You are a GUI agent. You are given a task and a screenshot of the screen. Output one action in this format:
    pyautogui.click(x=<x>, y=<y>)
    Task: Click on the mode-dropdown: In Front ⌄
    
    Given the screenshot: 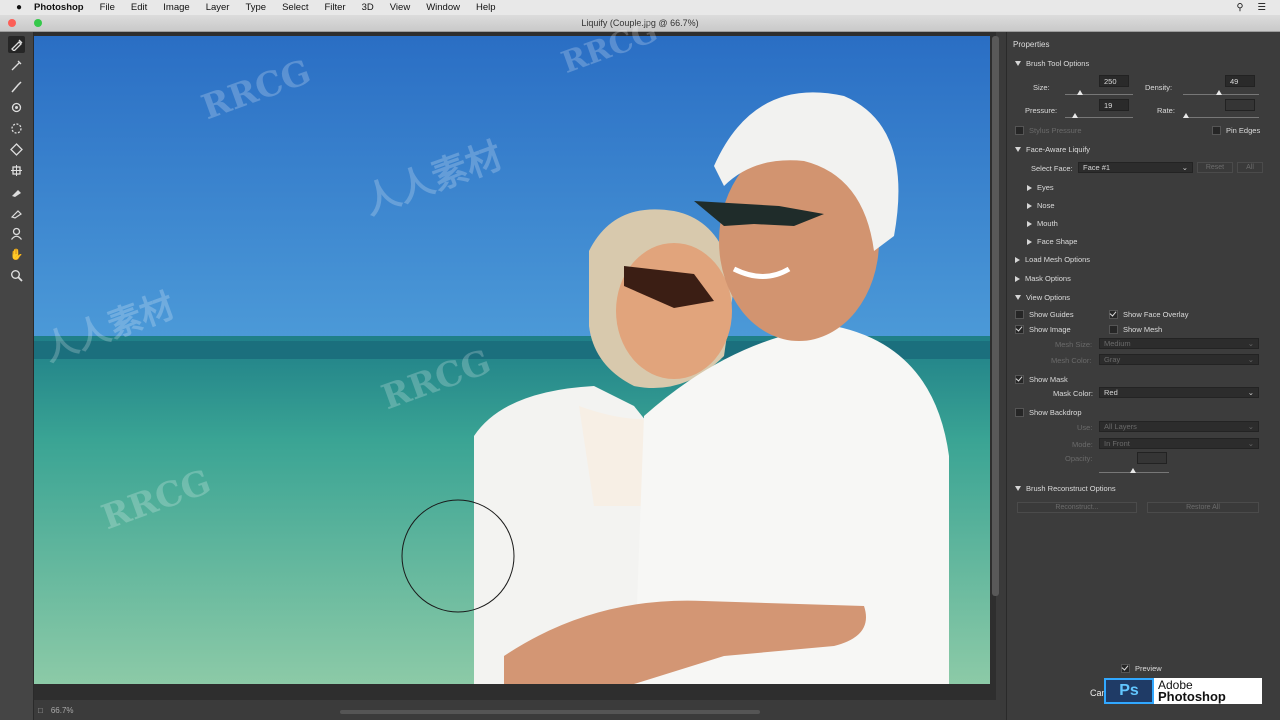 What is the action you would take?
    pyautogui.click(x=1179, y=443)
    